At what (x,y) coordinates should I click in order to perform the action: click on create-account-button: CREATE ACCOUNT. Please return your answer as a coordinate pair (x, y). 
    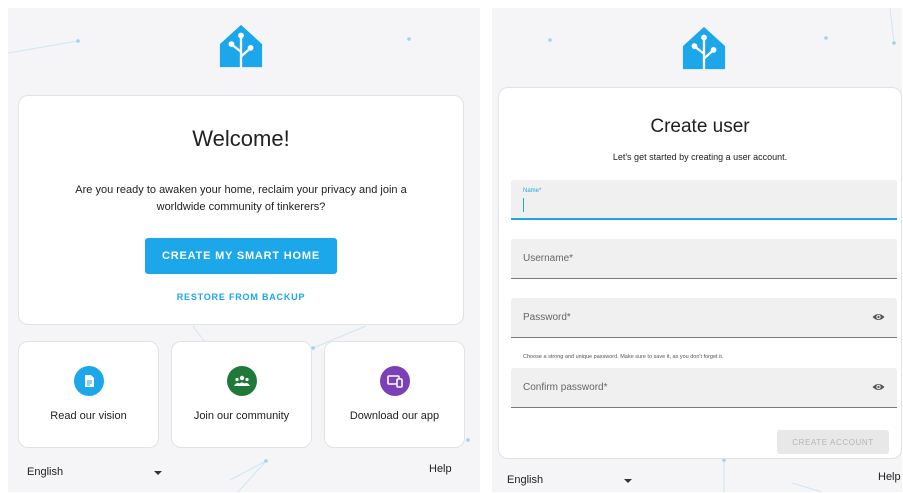
    Looking at the image, I should click on (833, 442).